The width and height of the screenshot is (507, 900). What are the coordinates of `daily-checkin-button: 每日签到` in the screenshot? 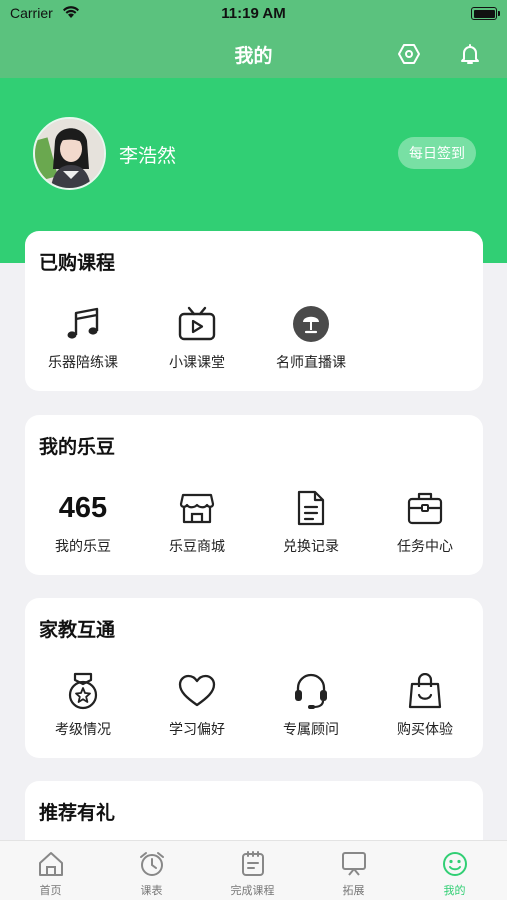 It's located at (437, 153).